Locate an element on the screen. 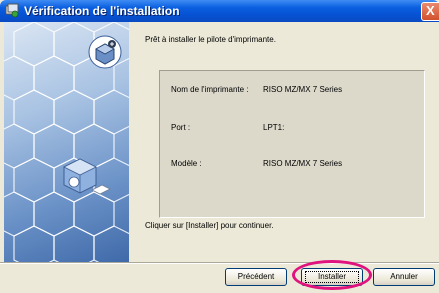 Image resolution: width=439 pixels, height=293 pixels. previous-button: Précédent is located at coordinates (256, 277).